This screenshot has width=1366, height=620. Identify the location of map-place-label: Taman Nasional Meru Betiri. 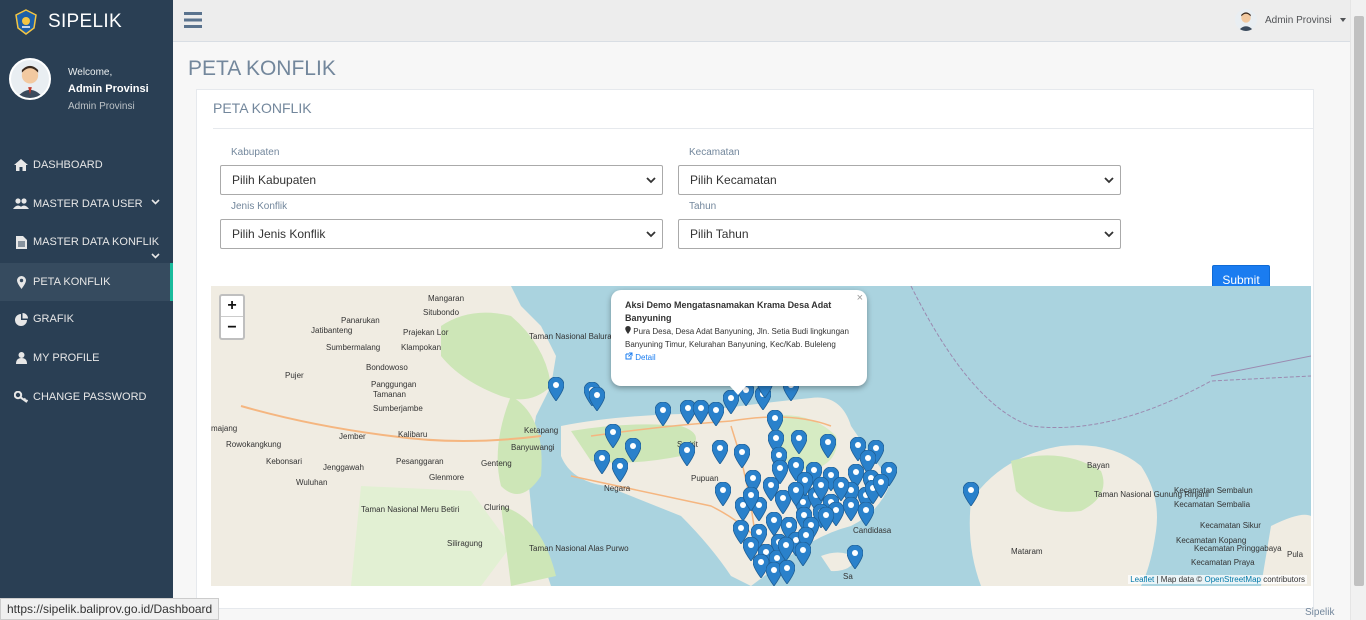
(410, 509).